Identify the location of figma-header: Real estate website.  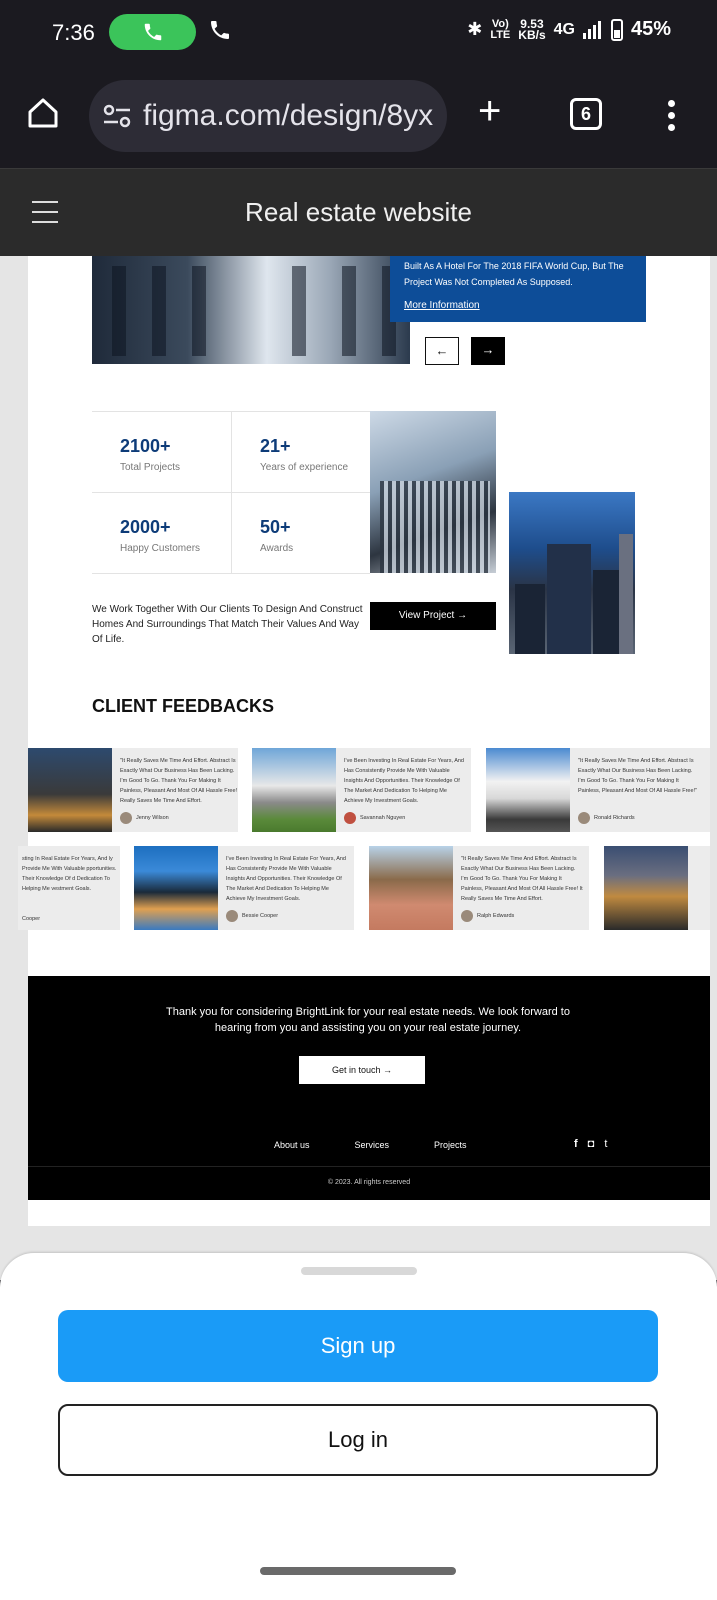
(358, 212).